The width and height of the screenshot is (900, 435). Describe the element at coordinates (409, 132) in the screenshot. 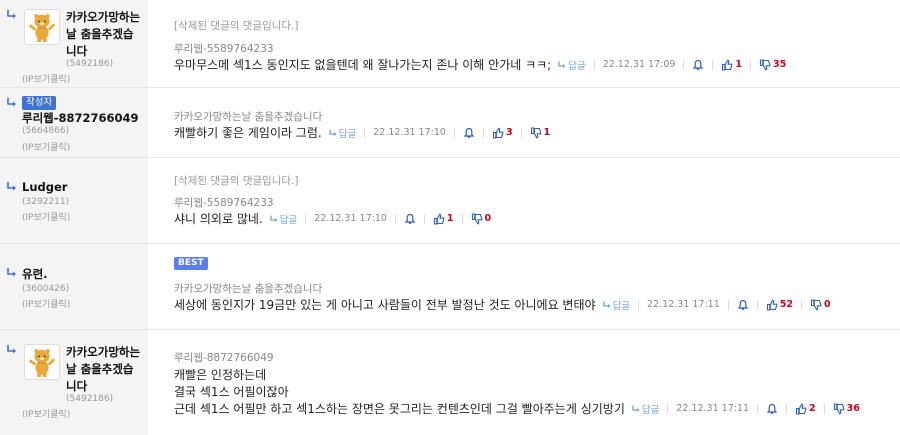

I see `comment-date: 22.12.31 17:10` at that location.